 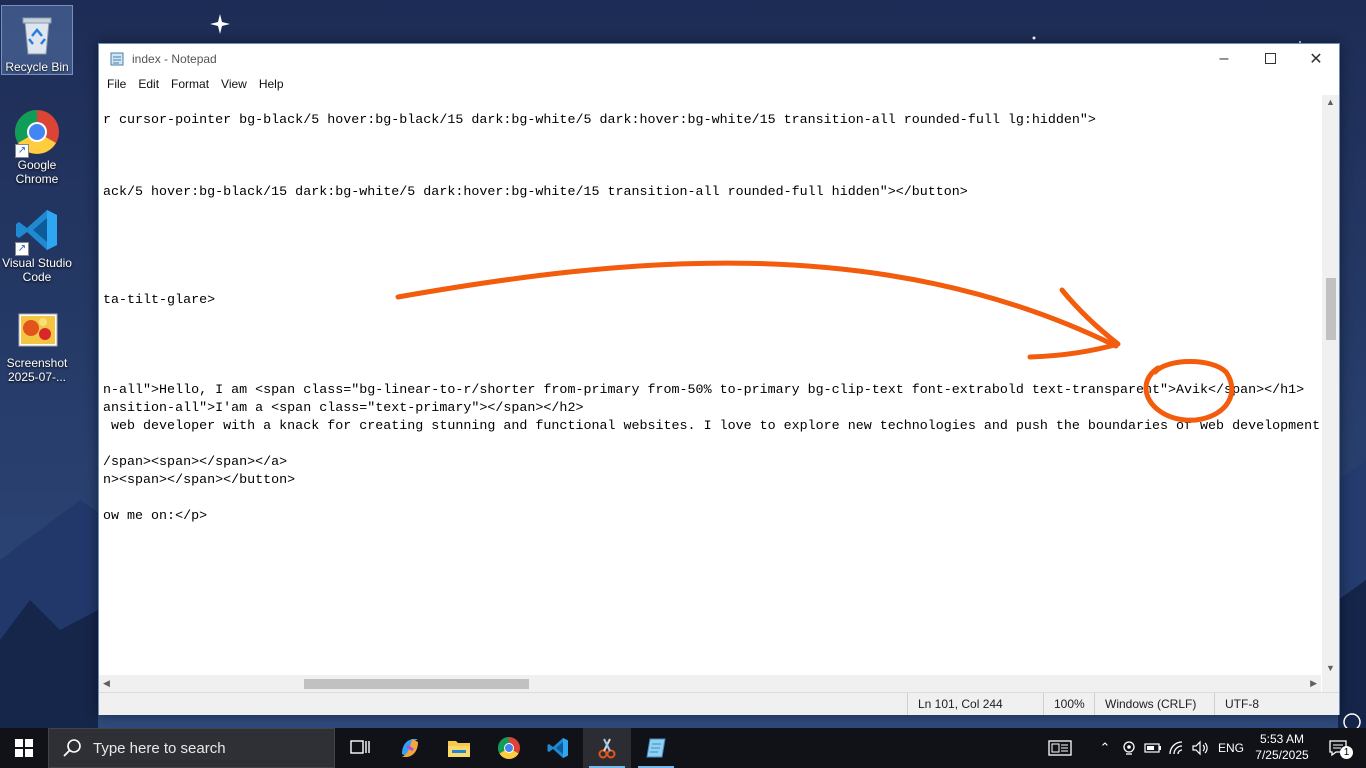 I want to click on copilot-icon, so click(x=410, y=748).